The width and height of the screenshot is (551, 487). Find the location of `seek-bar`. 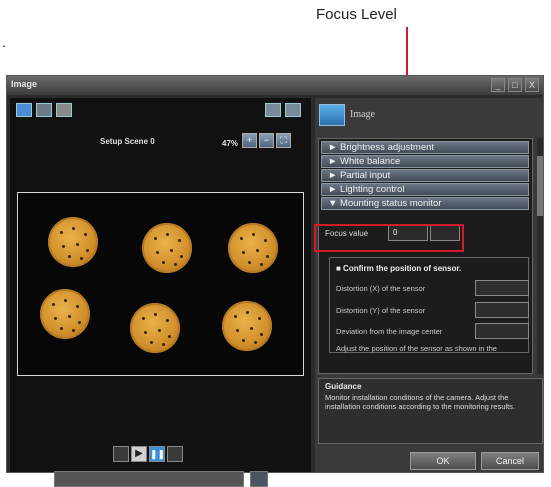

seek-bar is located at coordinates (149, 479).